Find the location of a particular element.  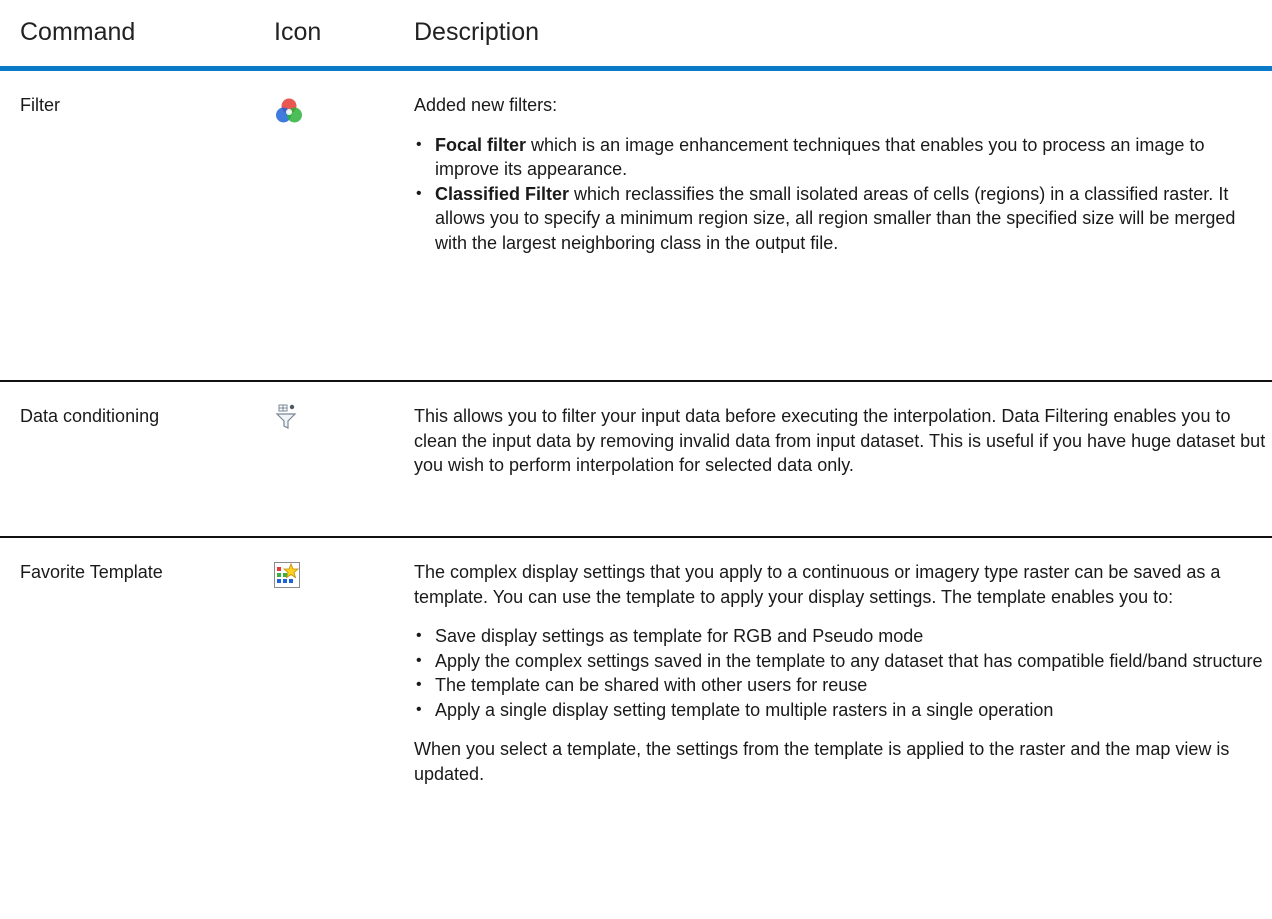

command-name: Data conditioning is located at coordinates (90, 416).